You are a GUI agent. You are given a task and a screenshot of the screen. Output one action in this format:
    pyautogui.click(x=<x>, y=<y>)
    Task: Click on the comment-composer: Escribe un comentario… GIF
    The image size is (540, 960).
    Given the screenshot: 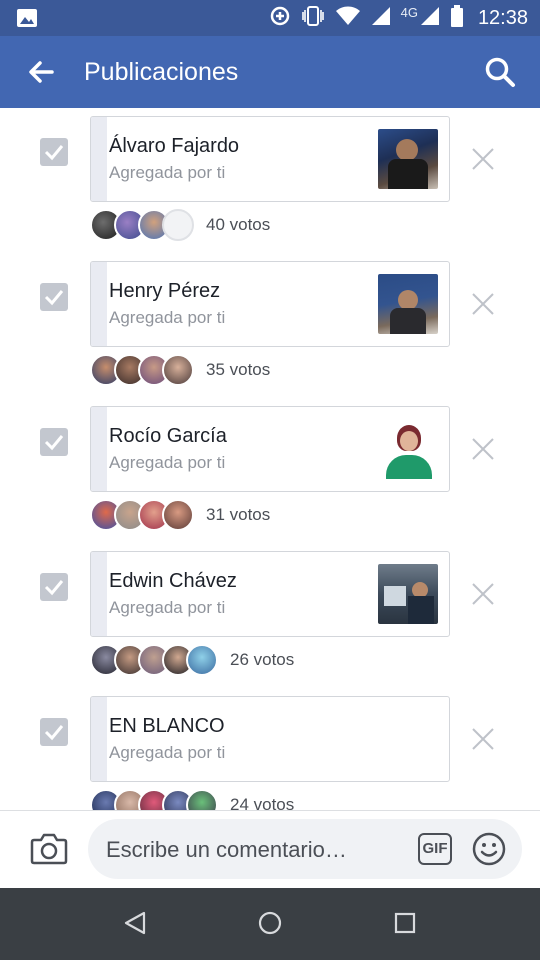 What is the action you would take?
    pyautogui.click(x=270, y=849)
    